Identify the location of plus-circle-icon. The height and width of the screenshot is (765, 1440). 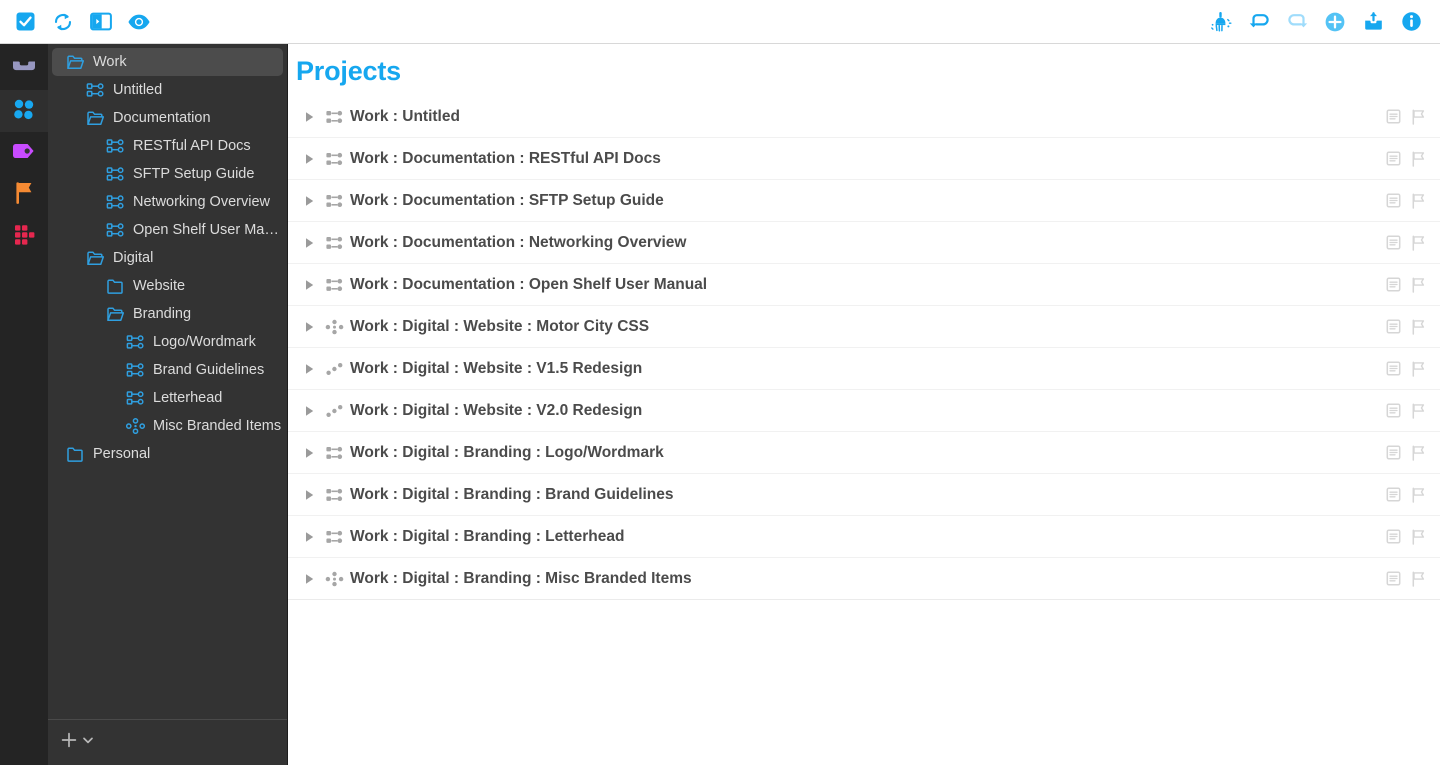
(1335, 22).